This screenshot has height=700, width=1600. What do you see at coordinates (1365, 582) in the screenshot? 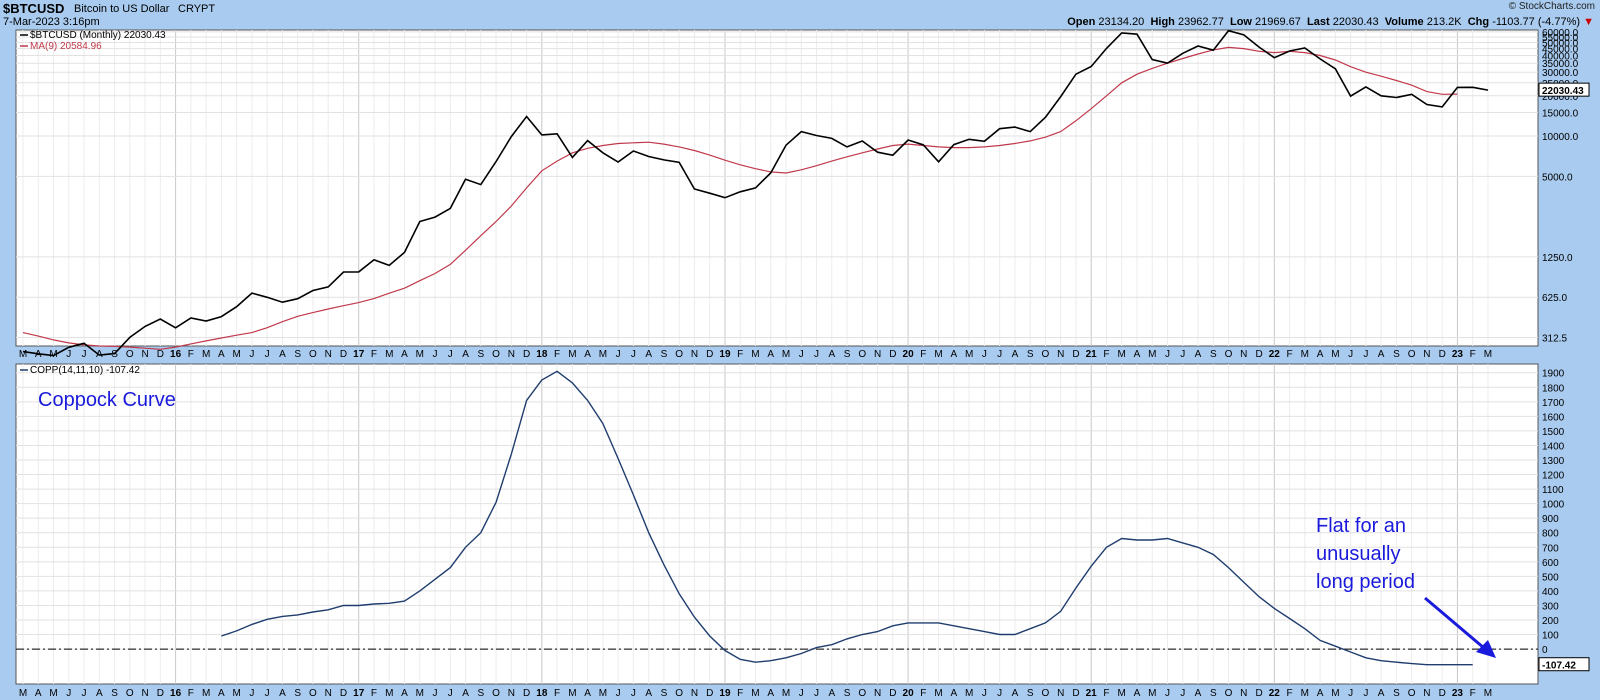
I see `annotation-text: long period` at bounding box center [1365, 582].